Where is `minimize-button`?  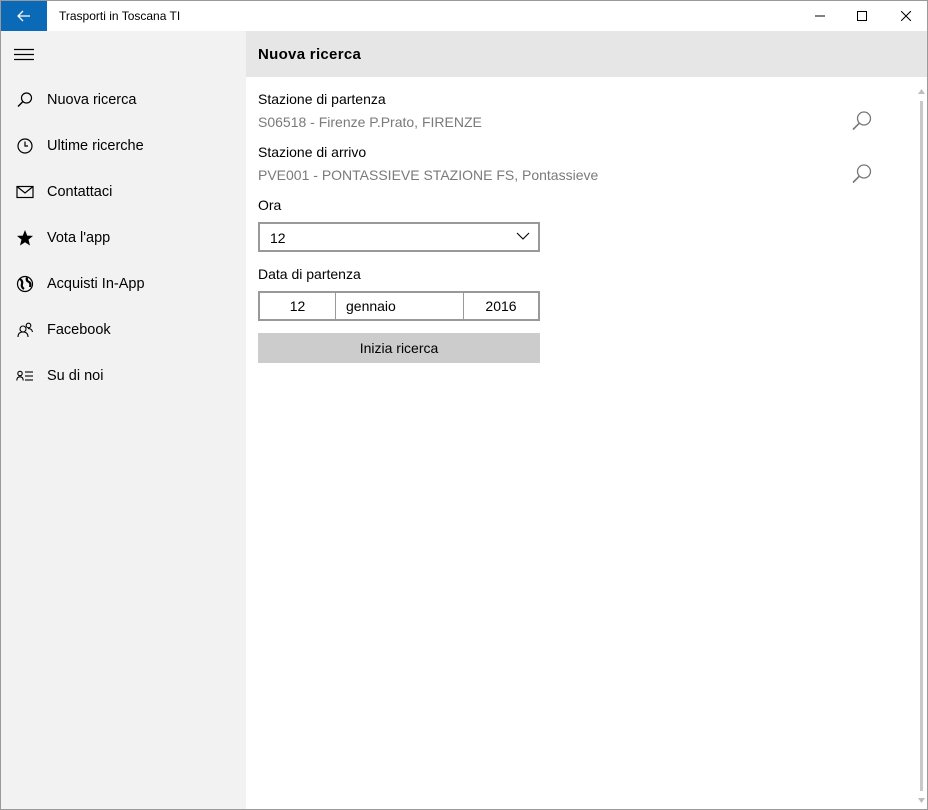
minimize-button is located at coordinates (820, 16).